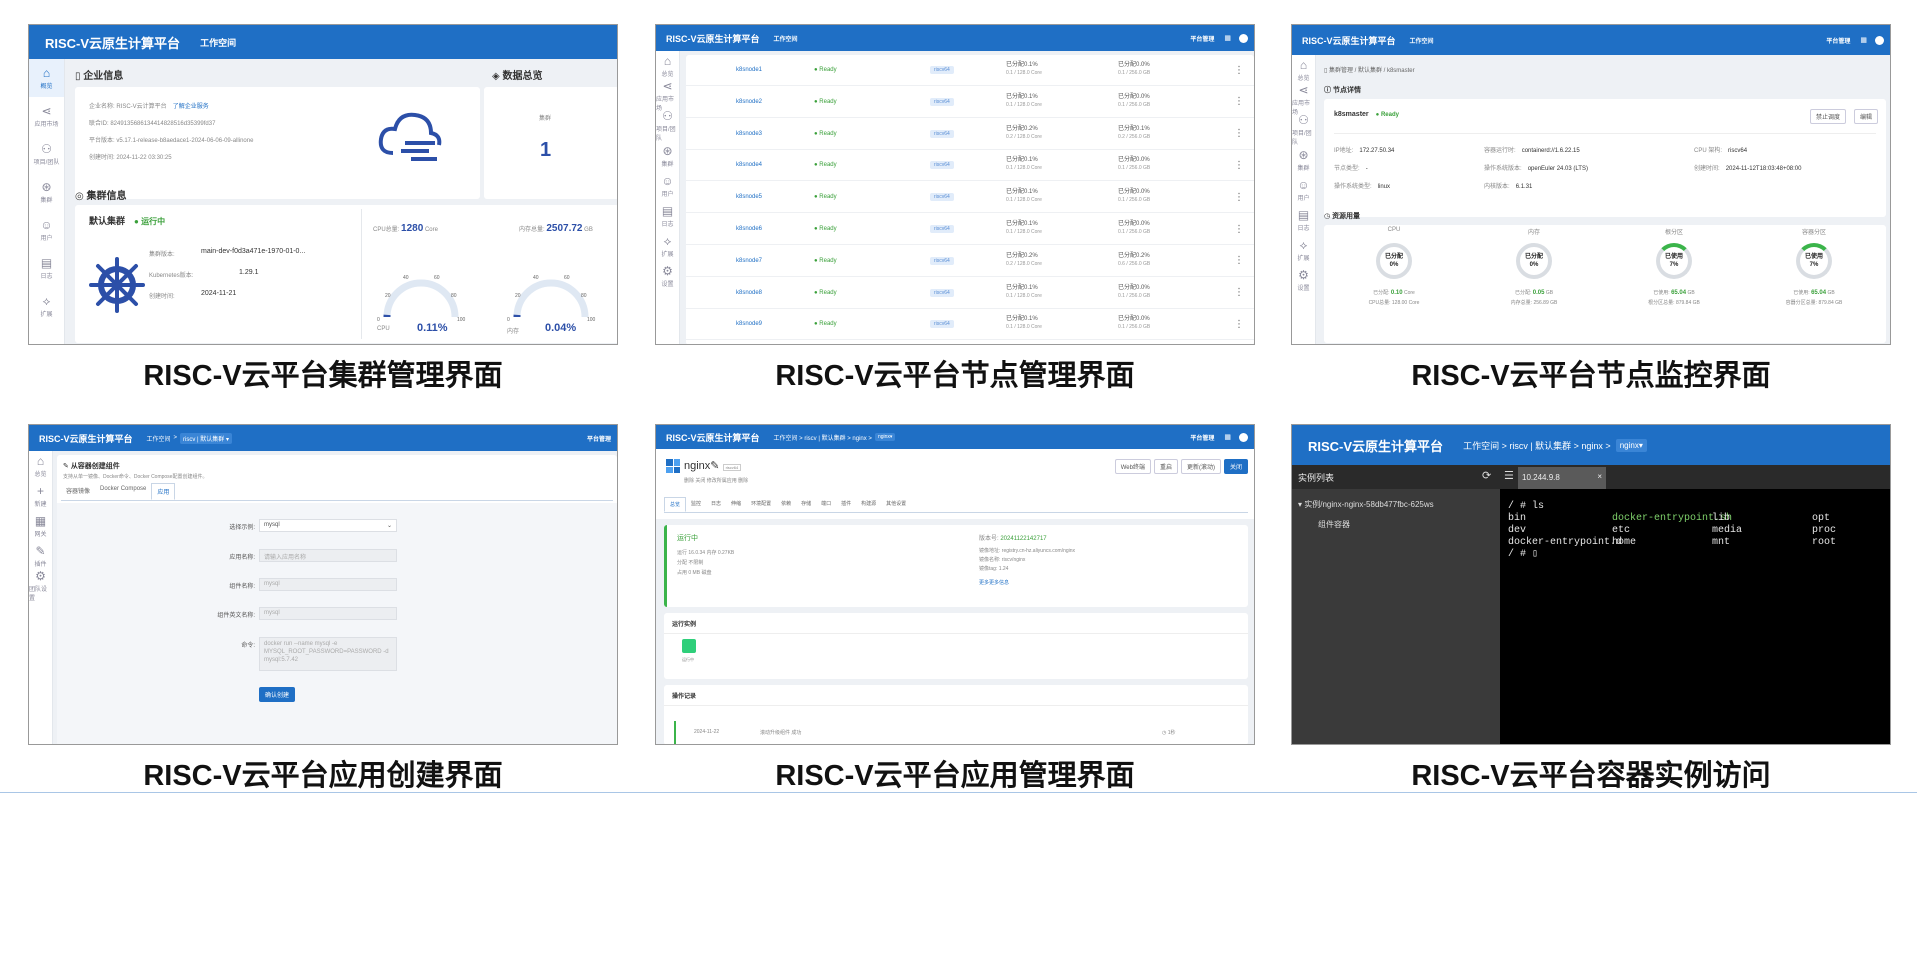 This screenshot has height=960, width=1917. I want to click on instance-tree-item: ▾ 实例/nginx-nginx-58db477fbc-625ws, so click(1366, 504).